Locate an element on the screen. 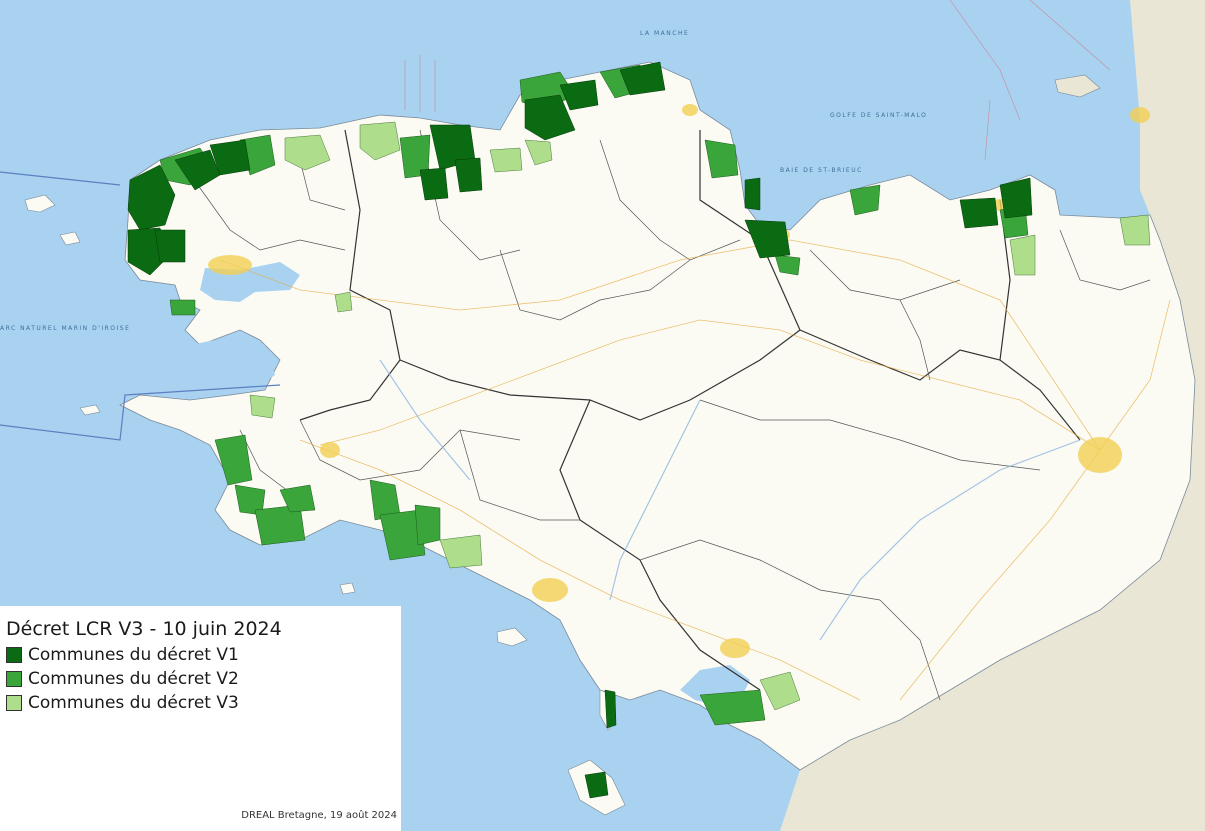 This screenshot has width=1205, height=831. legend-title: Décret LCR V3 - 10 juin 2024 is located at coordinates (144, 629).